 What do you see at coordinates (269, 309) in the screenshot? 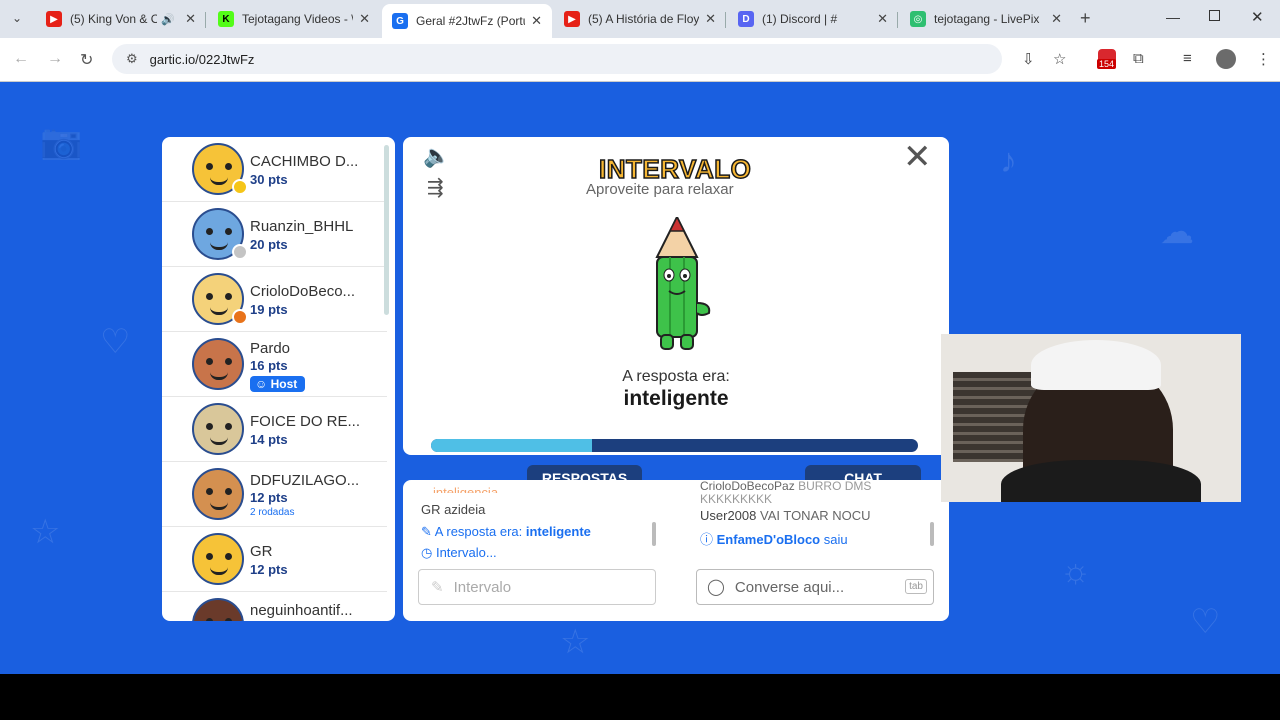
I see `player-points: 19 pts` at bounding box center [269, 309].